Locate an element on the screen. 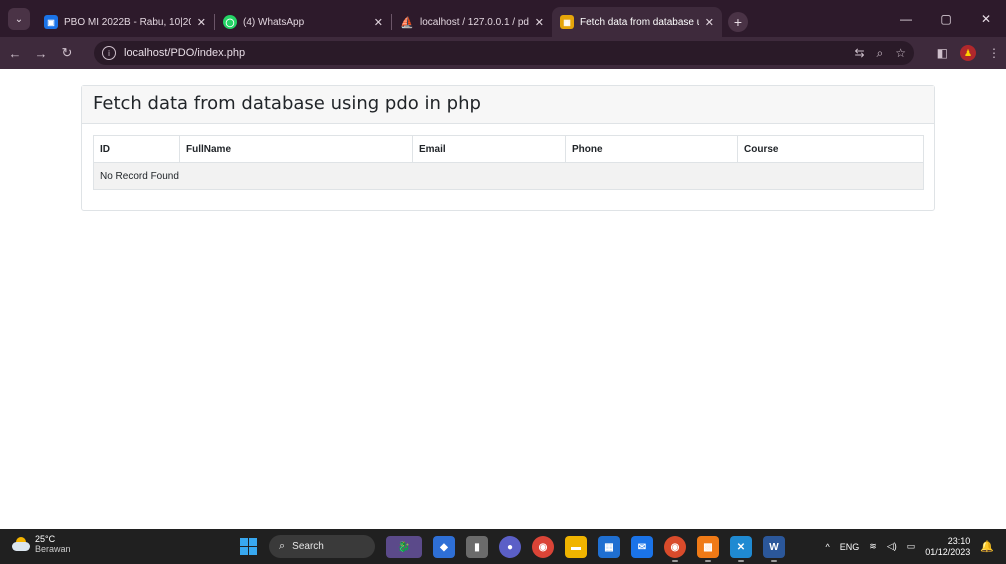  store-app-icon: ▦ is located at coordinates (609, 547).